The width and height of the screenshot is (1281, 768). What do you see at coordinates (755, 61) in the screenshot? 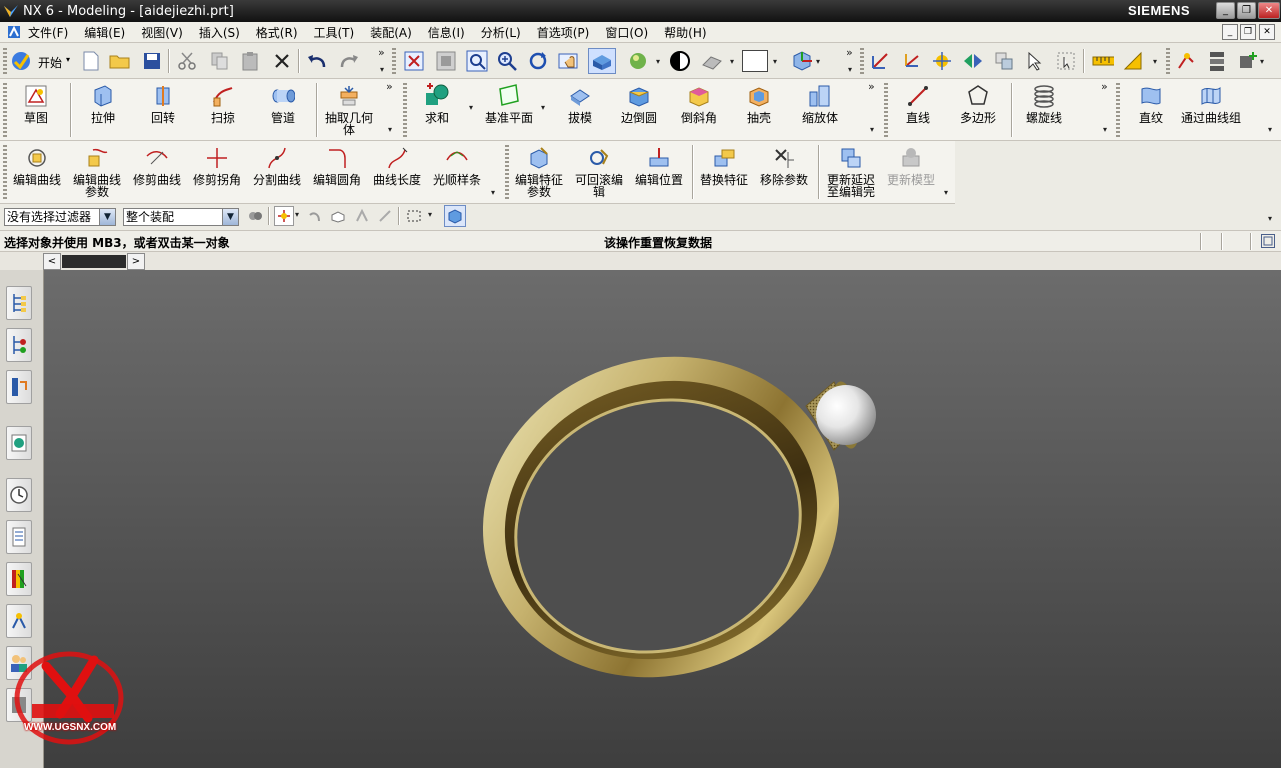
I see `color-swatch-icon` at bounding box center [755, 61].